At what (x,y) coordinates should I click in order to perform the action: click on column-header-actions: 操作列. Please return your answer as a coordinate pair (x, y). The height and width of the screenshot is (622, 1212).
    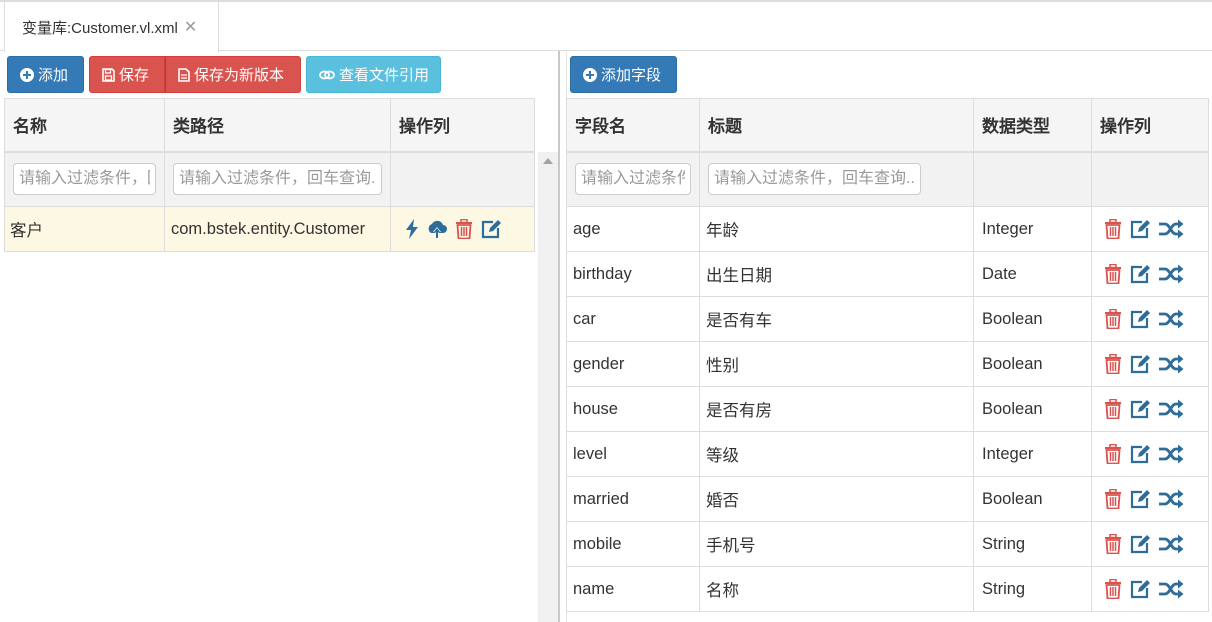
    Looking at the image, I should click on (462, 125).